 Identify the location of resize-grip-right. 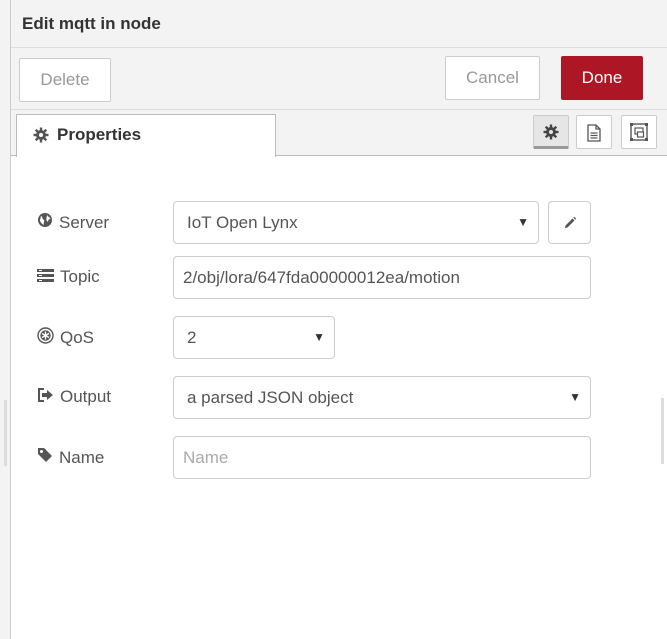
(662, 431).